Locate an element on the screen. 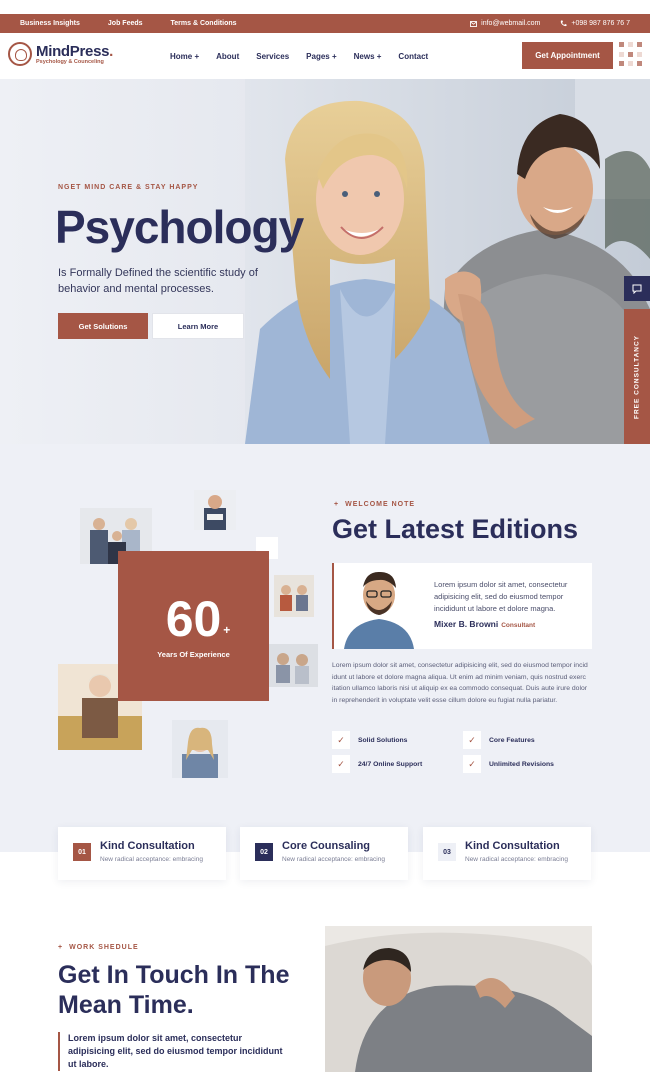 This screenshot has width=650, height=1072. testimonial-author: Mixer B. Browni Consultant is located at coordinates (484, 624).